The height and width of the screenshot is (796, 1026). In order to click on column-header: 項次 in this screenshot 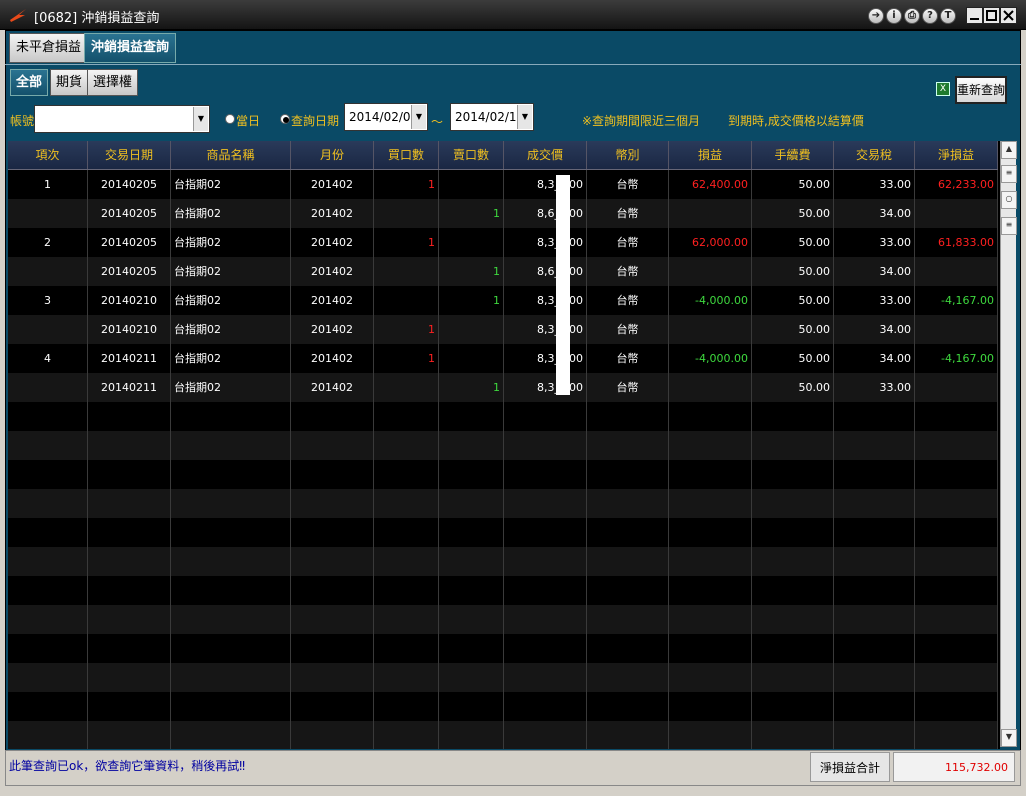, I will do `click(48, 155)`.